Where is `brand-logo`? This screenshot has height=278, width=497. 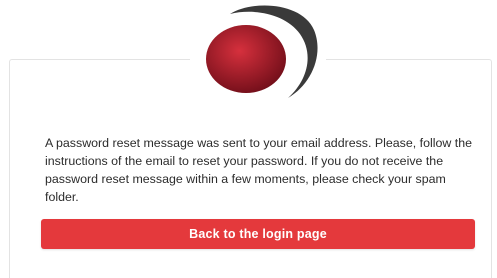
brand-logo is located at coordinates (258, 56).